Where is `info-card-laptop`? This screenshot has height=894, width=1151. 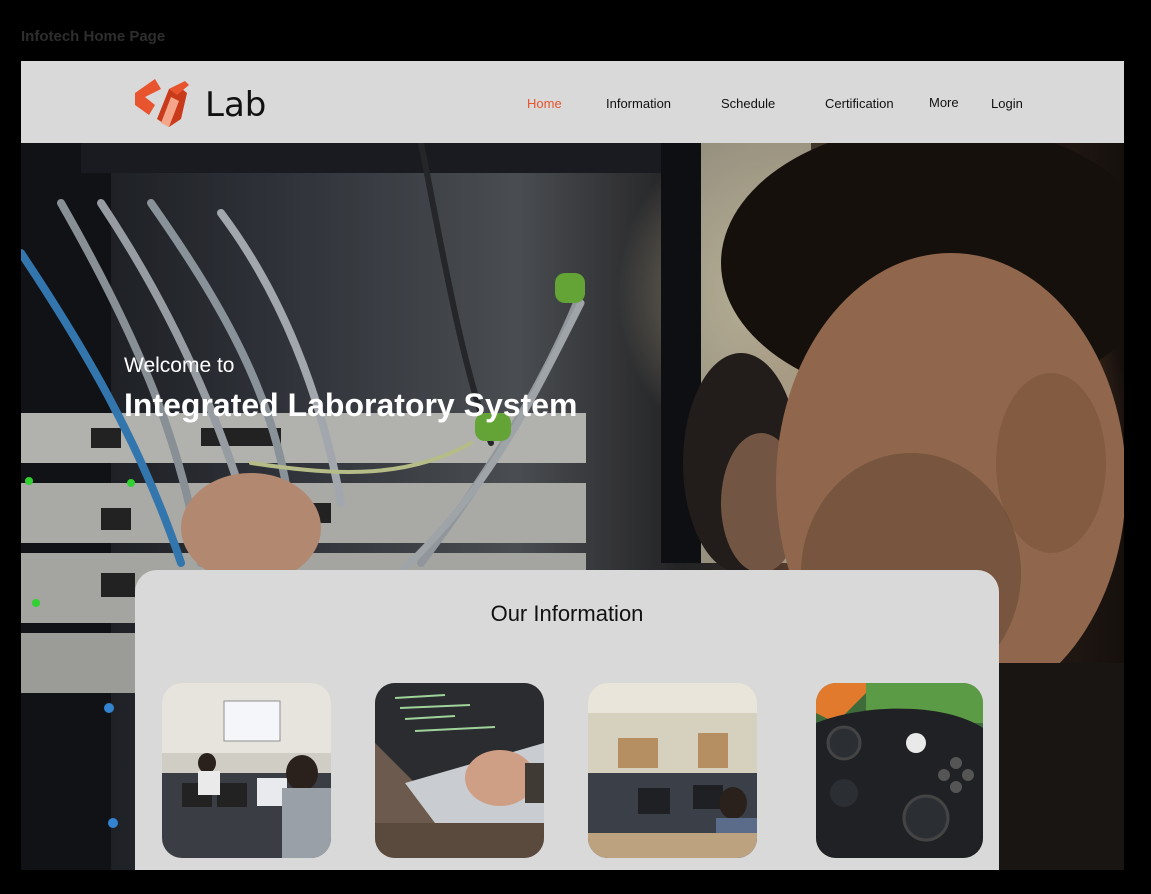
info-card-laptop is located at coordinates (459, 770).